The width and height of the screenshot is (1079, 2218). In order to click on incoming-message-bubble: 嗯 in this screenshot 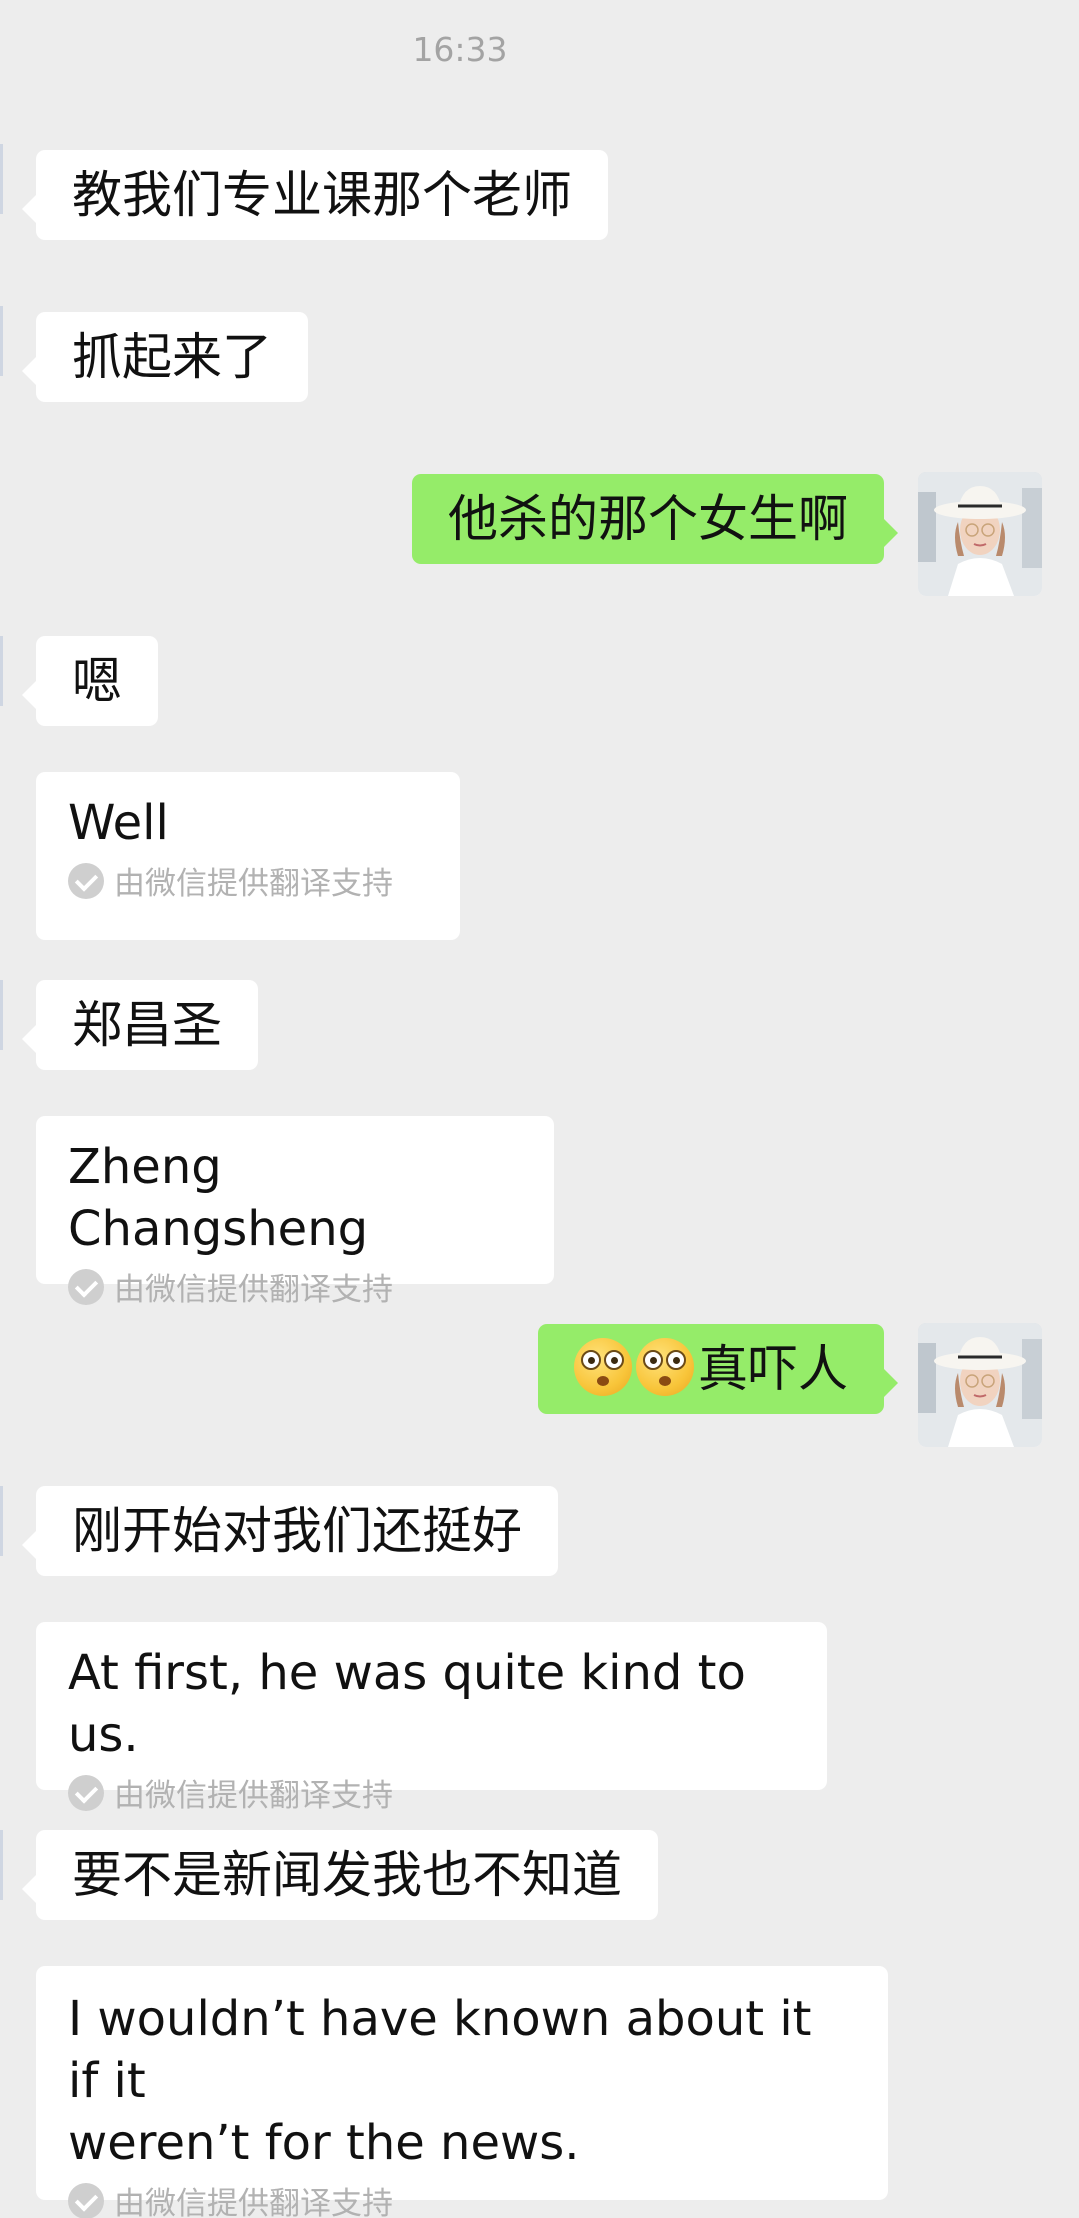, I will do `click(90, 681)`.